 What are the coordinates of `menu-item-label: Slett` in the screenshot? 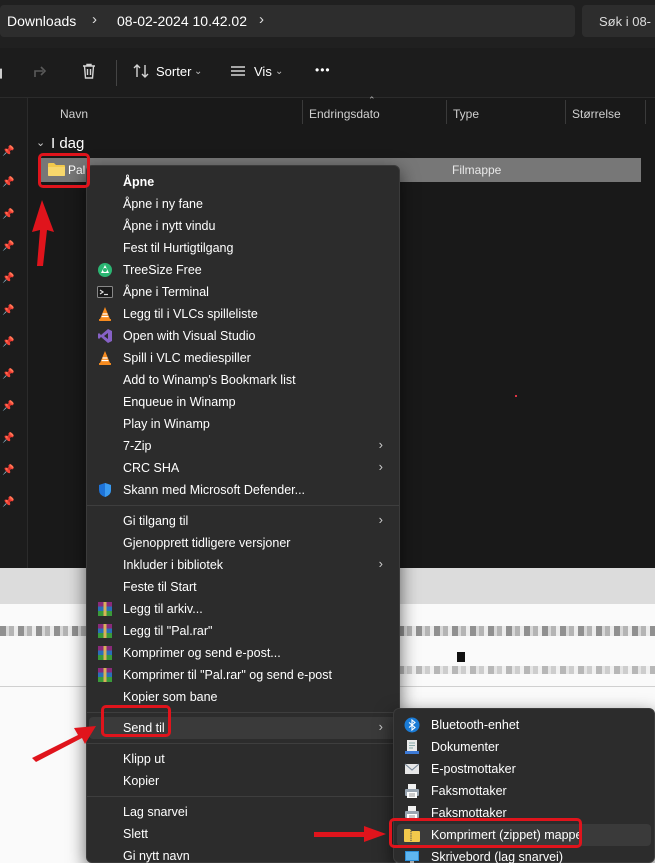 It's located at (136, 834).